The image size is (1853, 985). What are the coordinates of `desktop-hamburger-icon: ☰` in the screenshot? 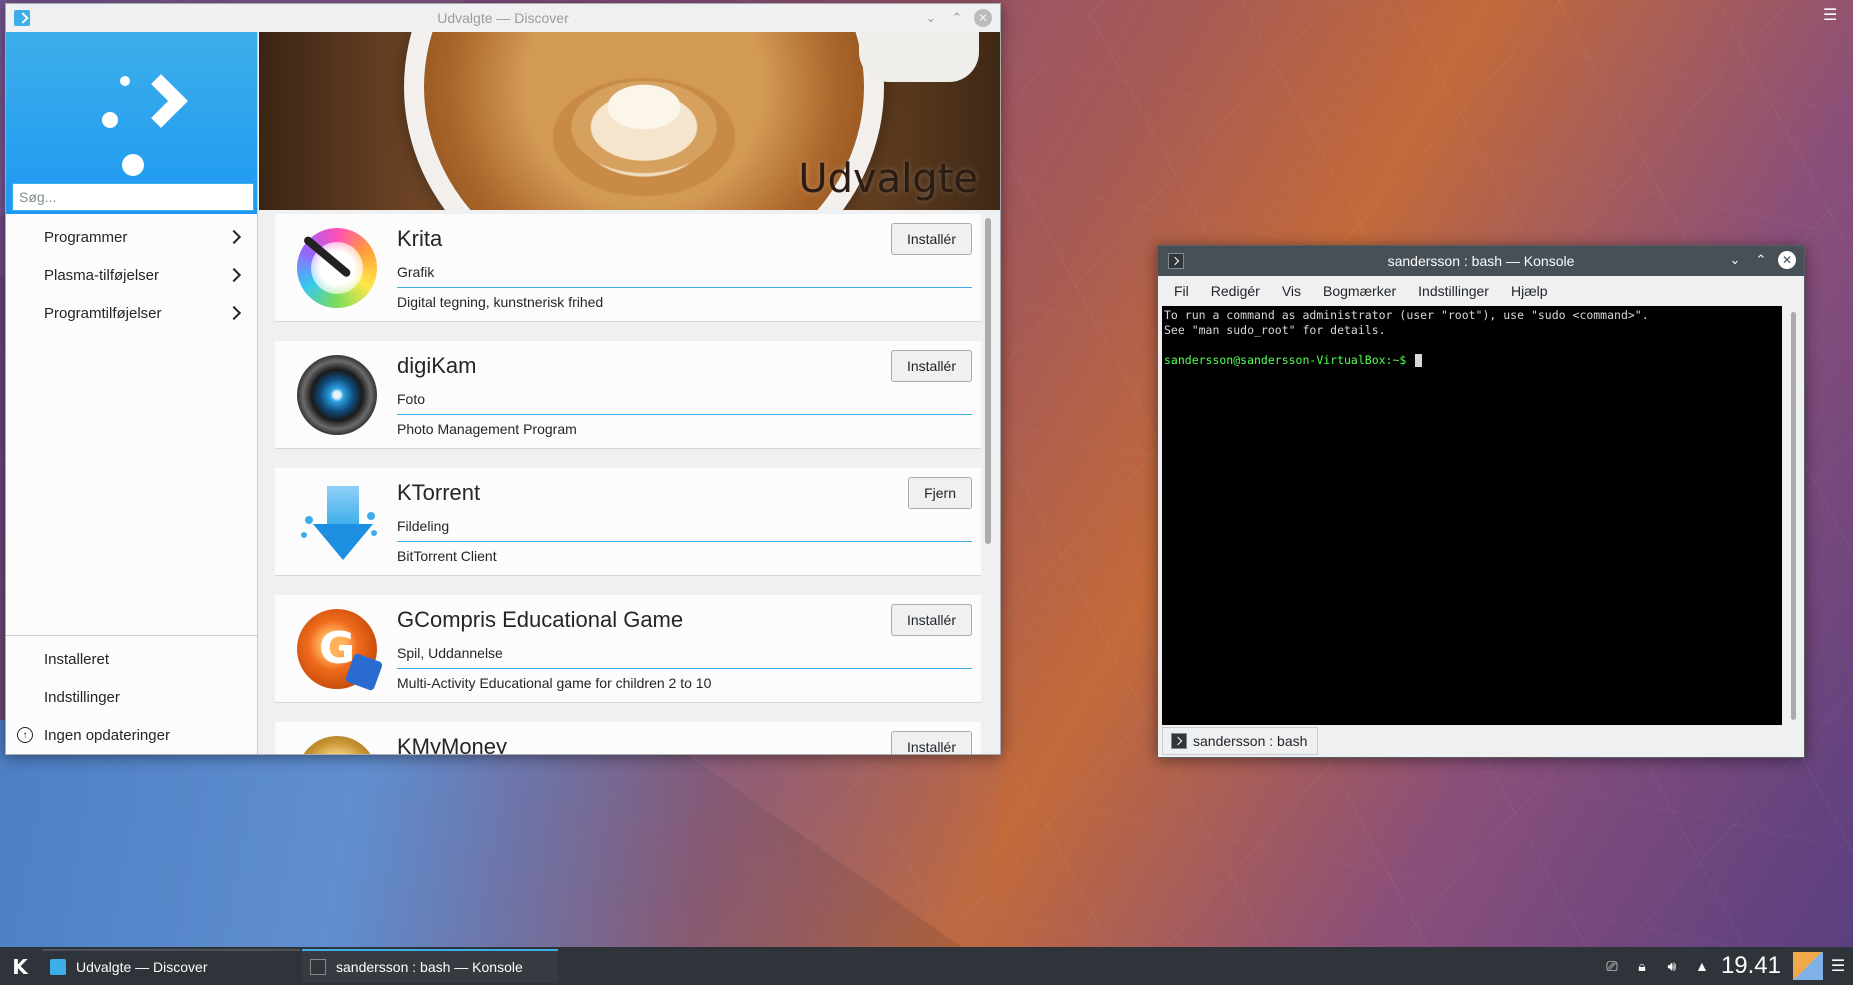 It's located at (1831, 16).